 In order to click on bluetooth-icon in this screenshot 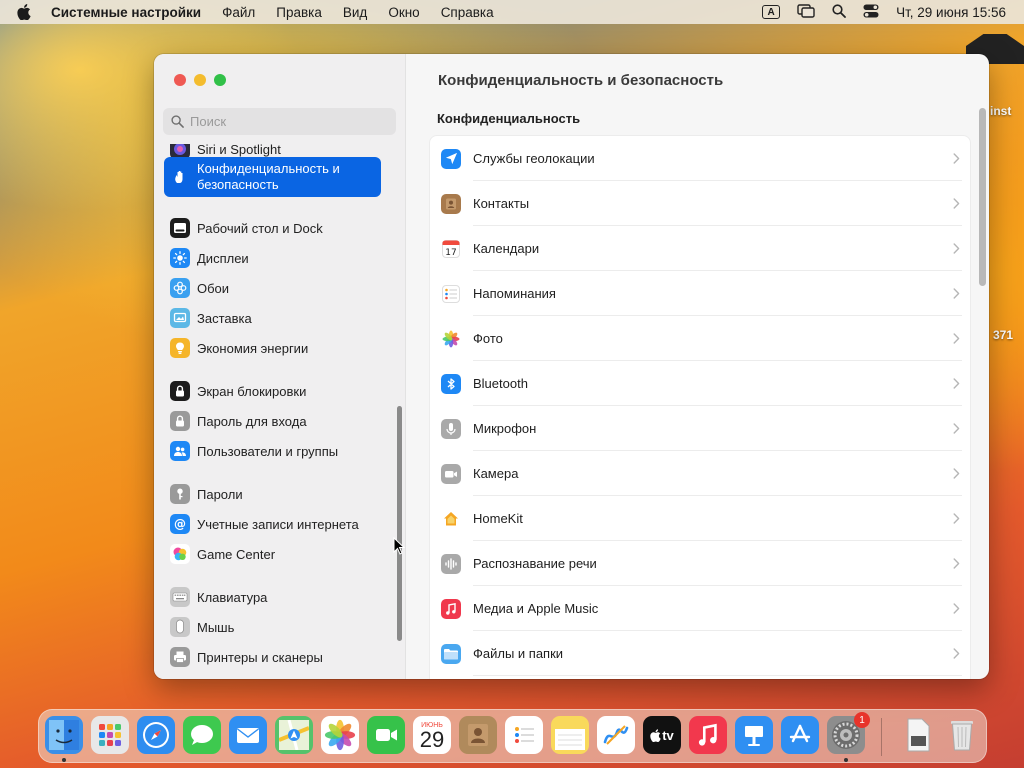, I will do `click(451, 383)`.